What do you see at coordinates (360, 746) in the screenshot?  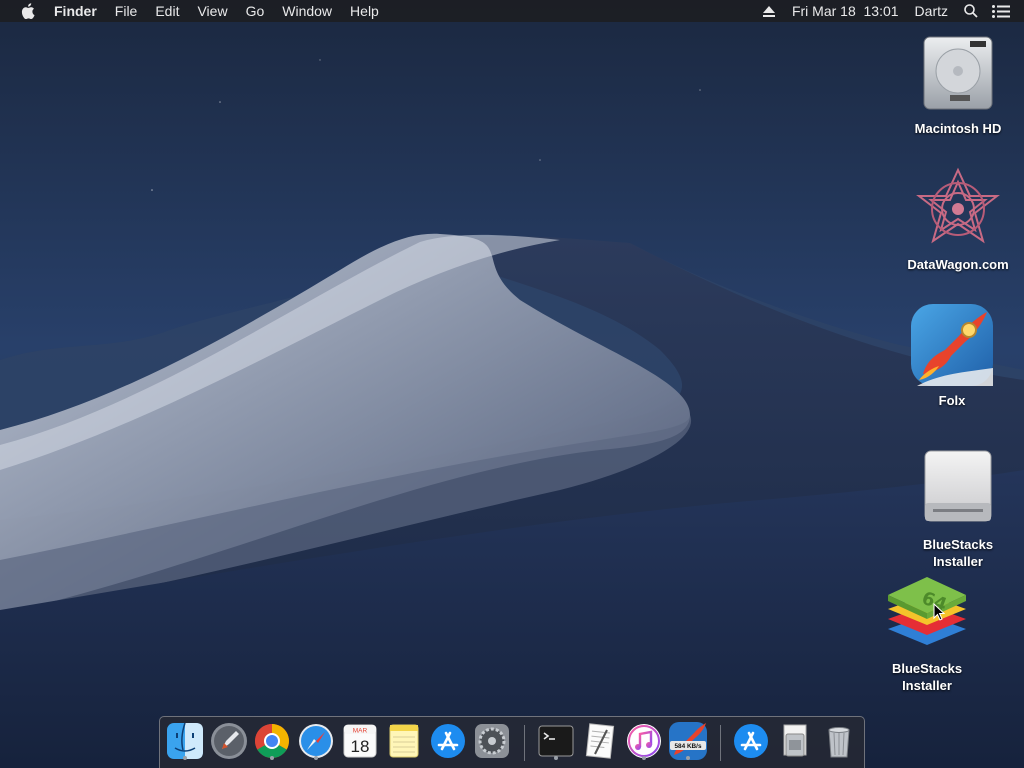 I see `svg-text: 18` at bounding box center [360, 746].